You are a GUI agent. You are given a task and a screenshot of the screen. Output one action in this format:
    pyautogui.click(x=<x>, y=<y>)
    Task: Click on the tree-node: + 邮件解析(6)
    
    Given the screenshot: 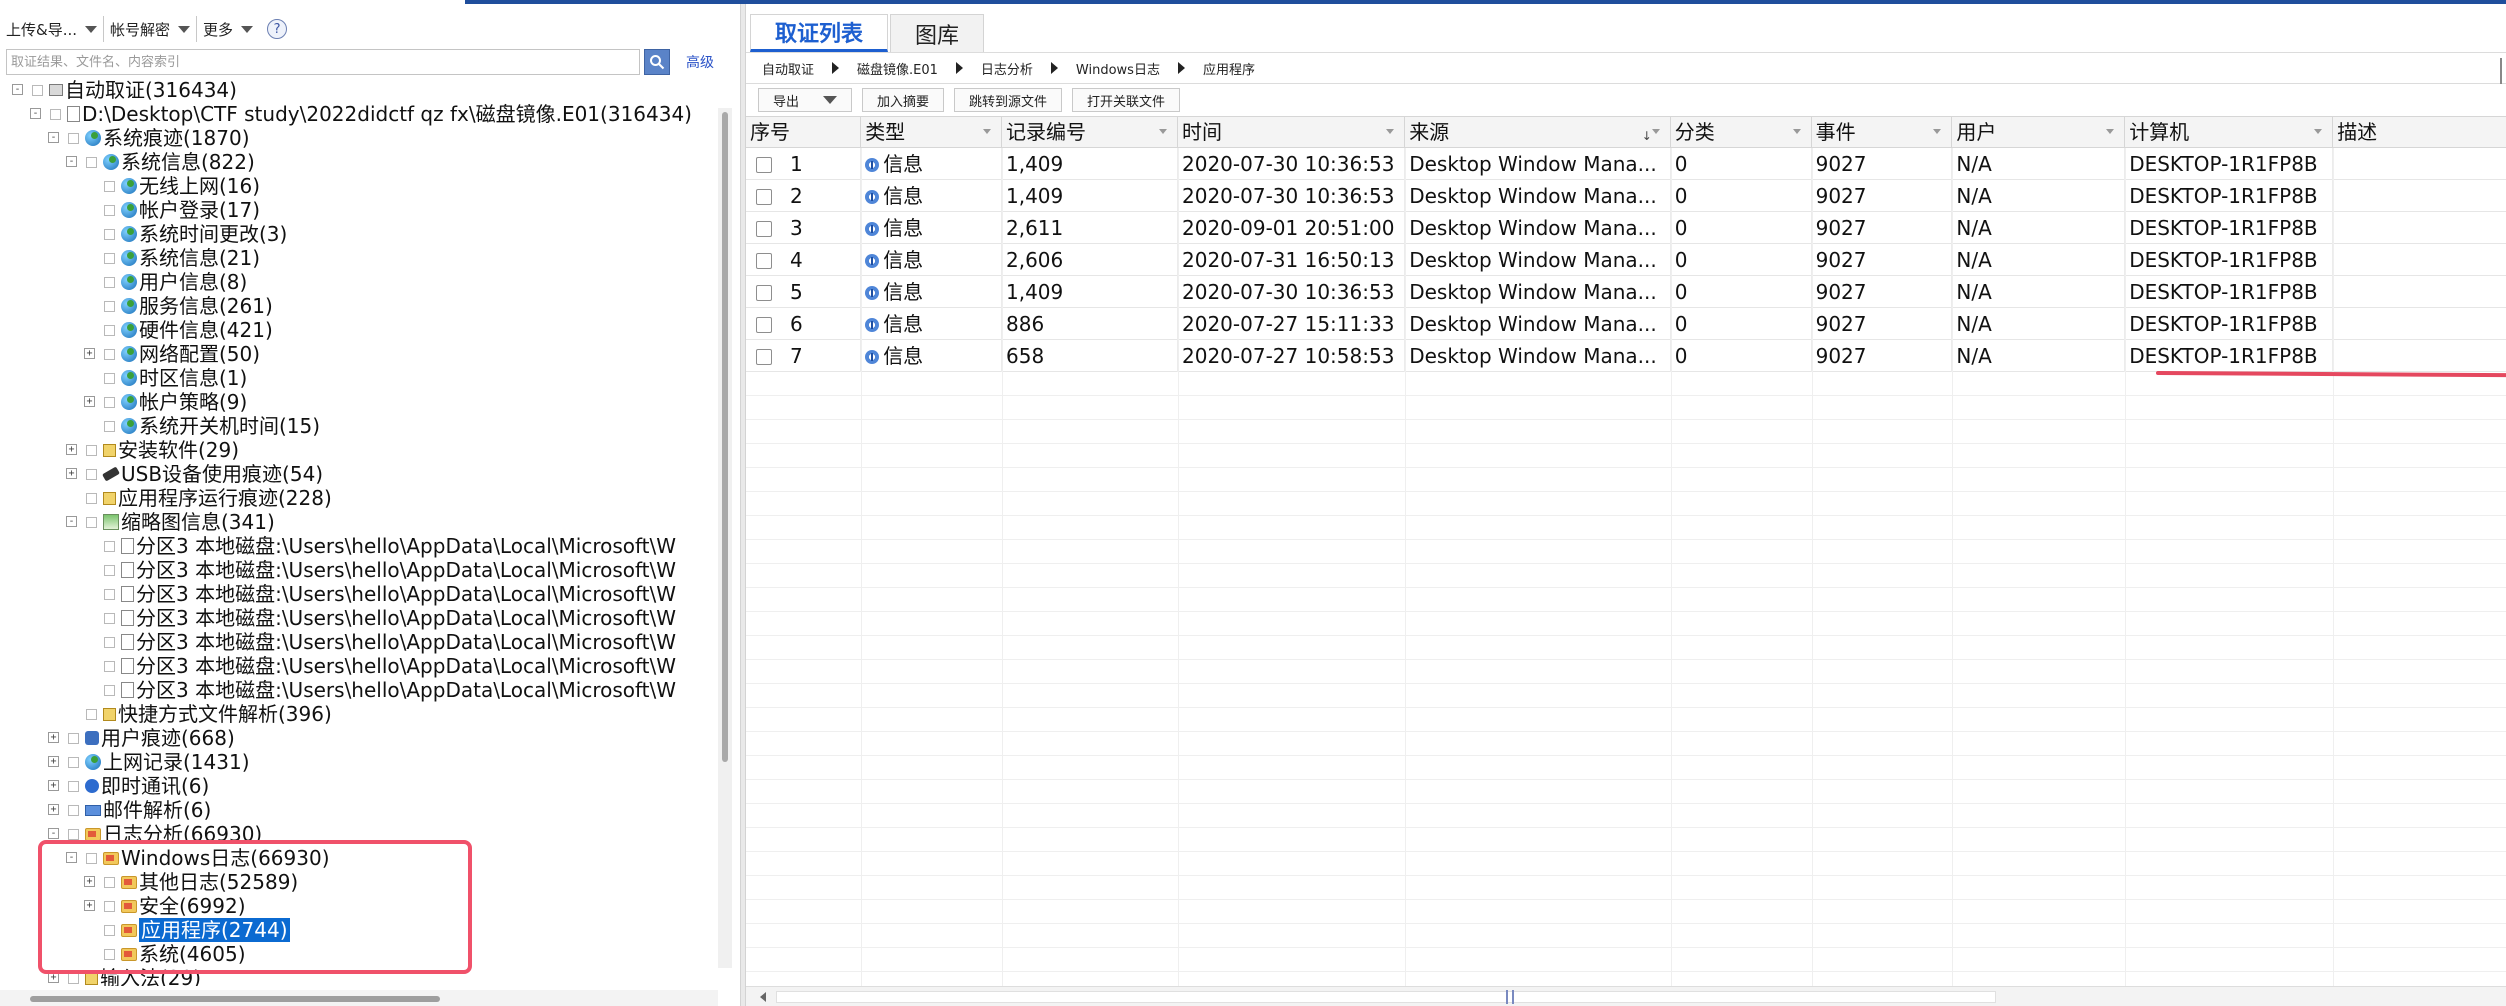 What is the action you would take?
    pyautogui.click(x=129, y=810)
    